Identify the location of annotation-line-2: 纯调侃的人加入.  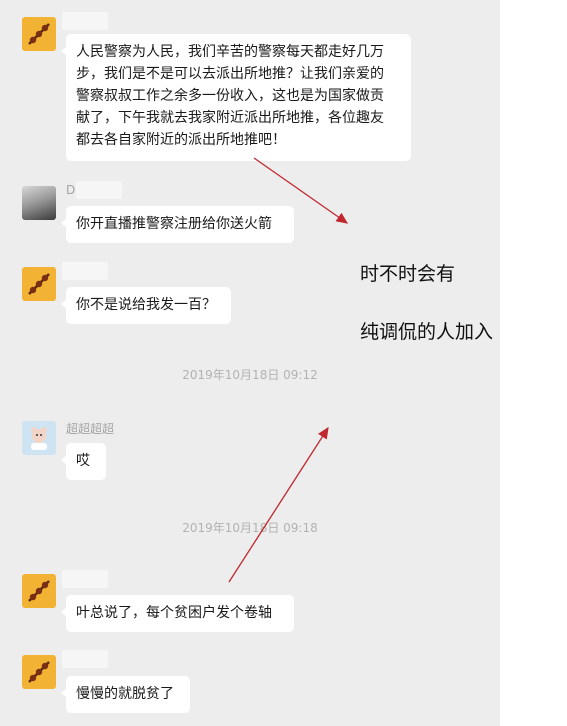
(427, 332).